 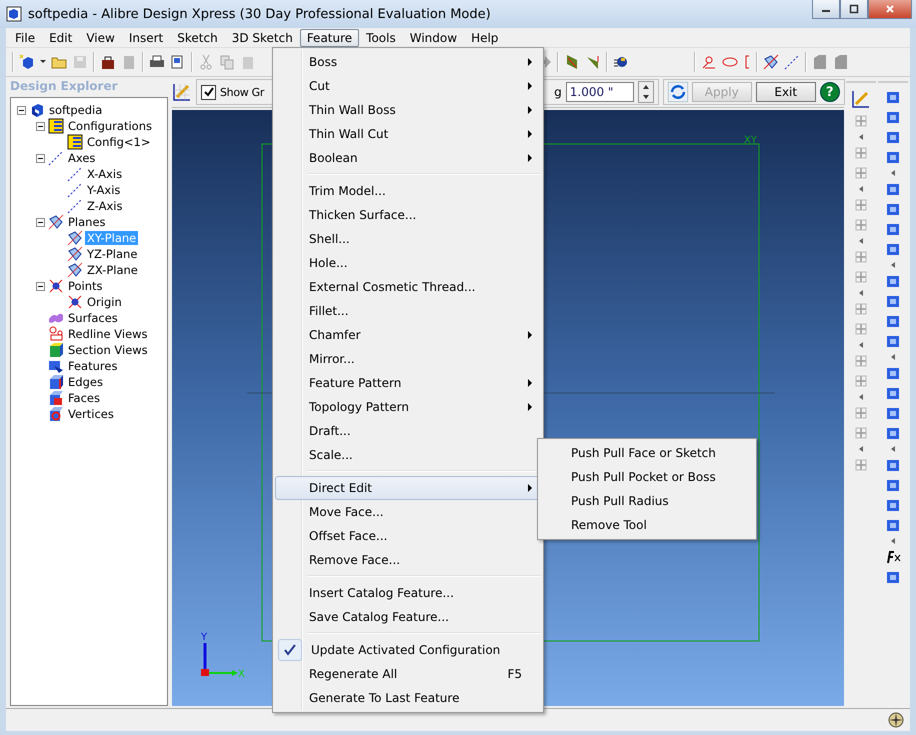 I want to click on axis-label: X, so click(x=241, y=674).